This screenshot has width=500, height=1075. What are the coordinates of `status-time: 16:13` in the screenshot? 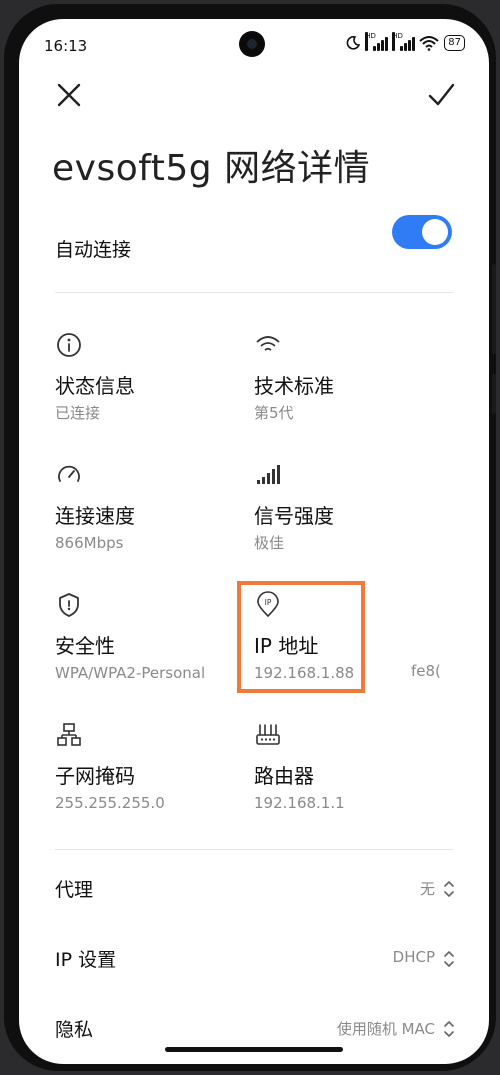 It's located at (66, 46).